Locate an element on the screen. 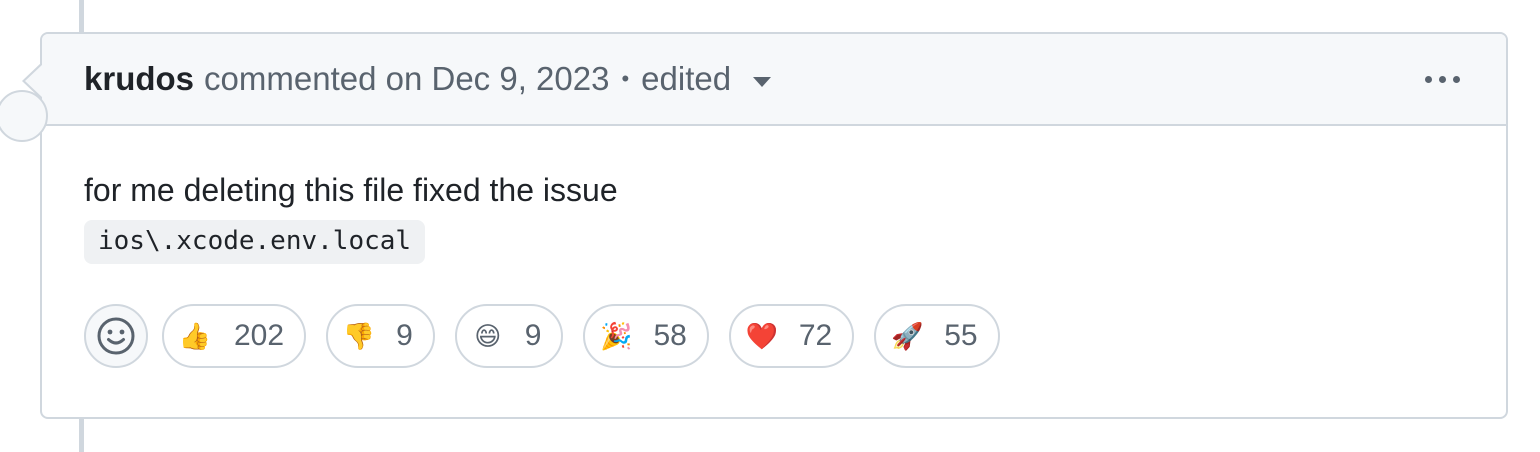 This screenshot has width=1540, height=452. reaction-hooray-button: 🎉 58 is located at coordinates (646, 336).